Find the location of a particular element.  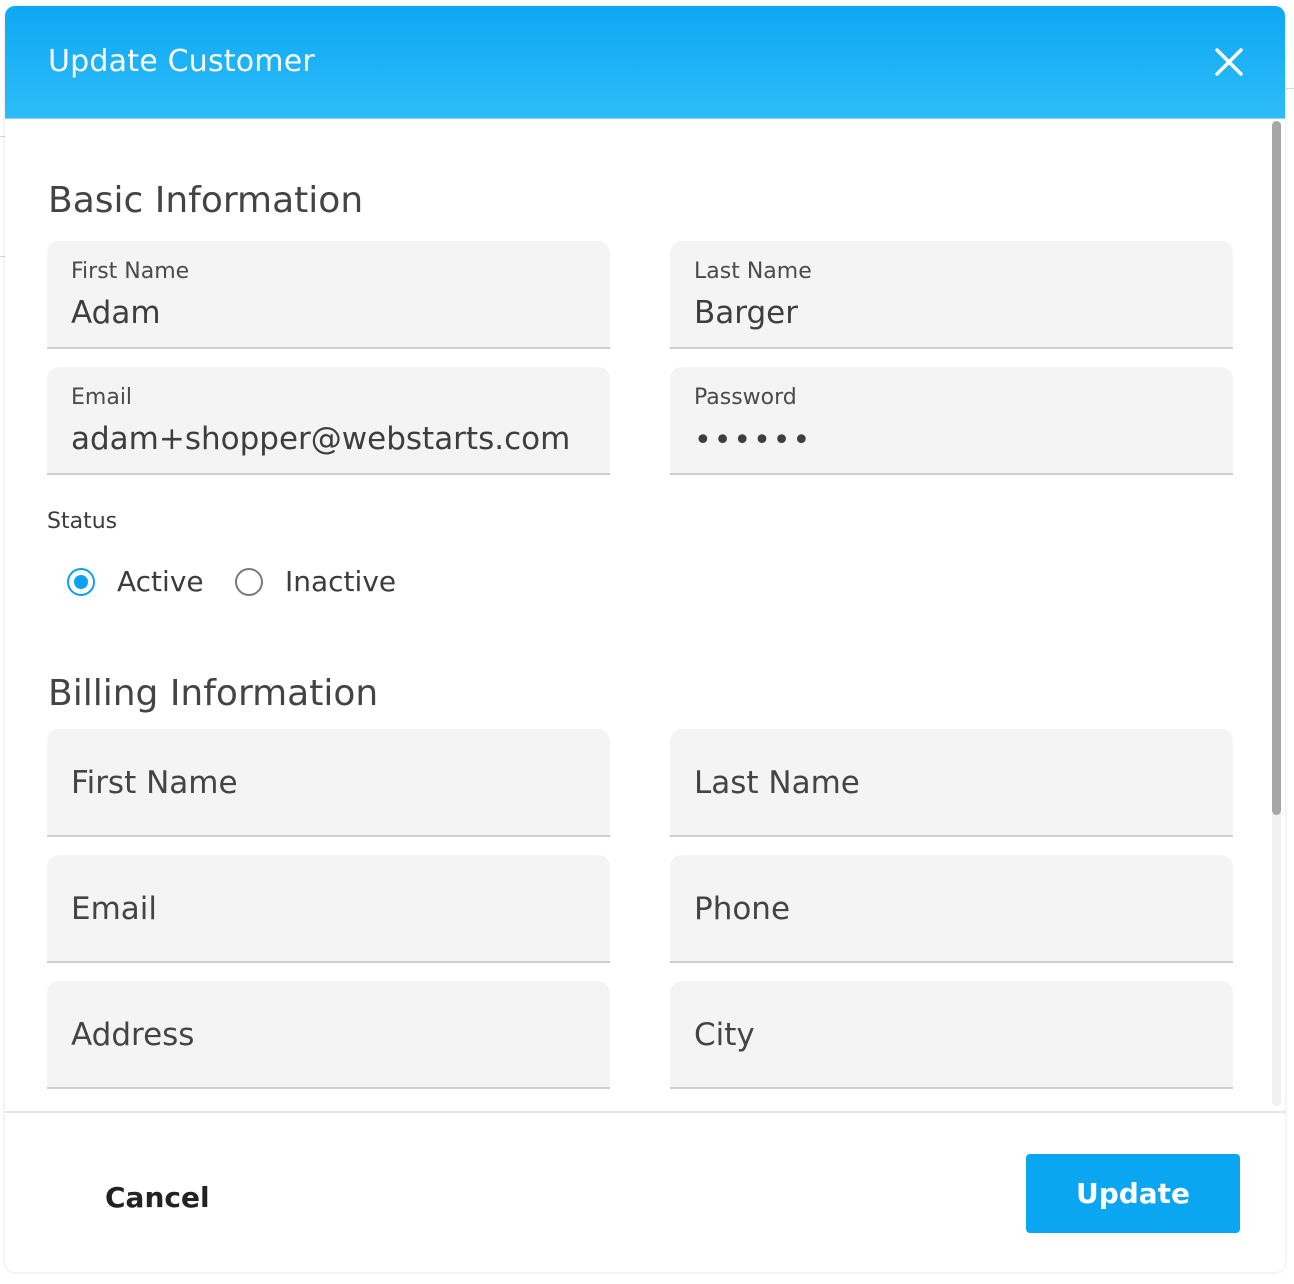

close-icon is located at coordinates (1229, 62).